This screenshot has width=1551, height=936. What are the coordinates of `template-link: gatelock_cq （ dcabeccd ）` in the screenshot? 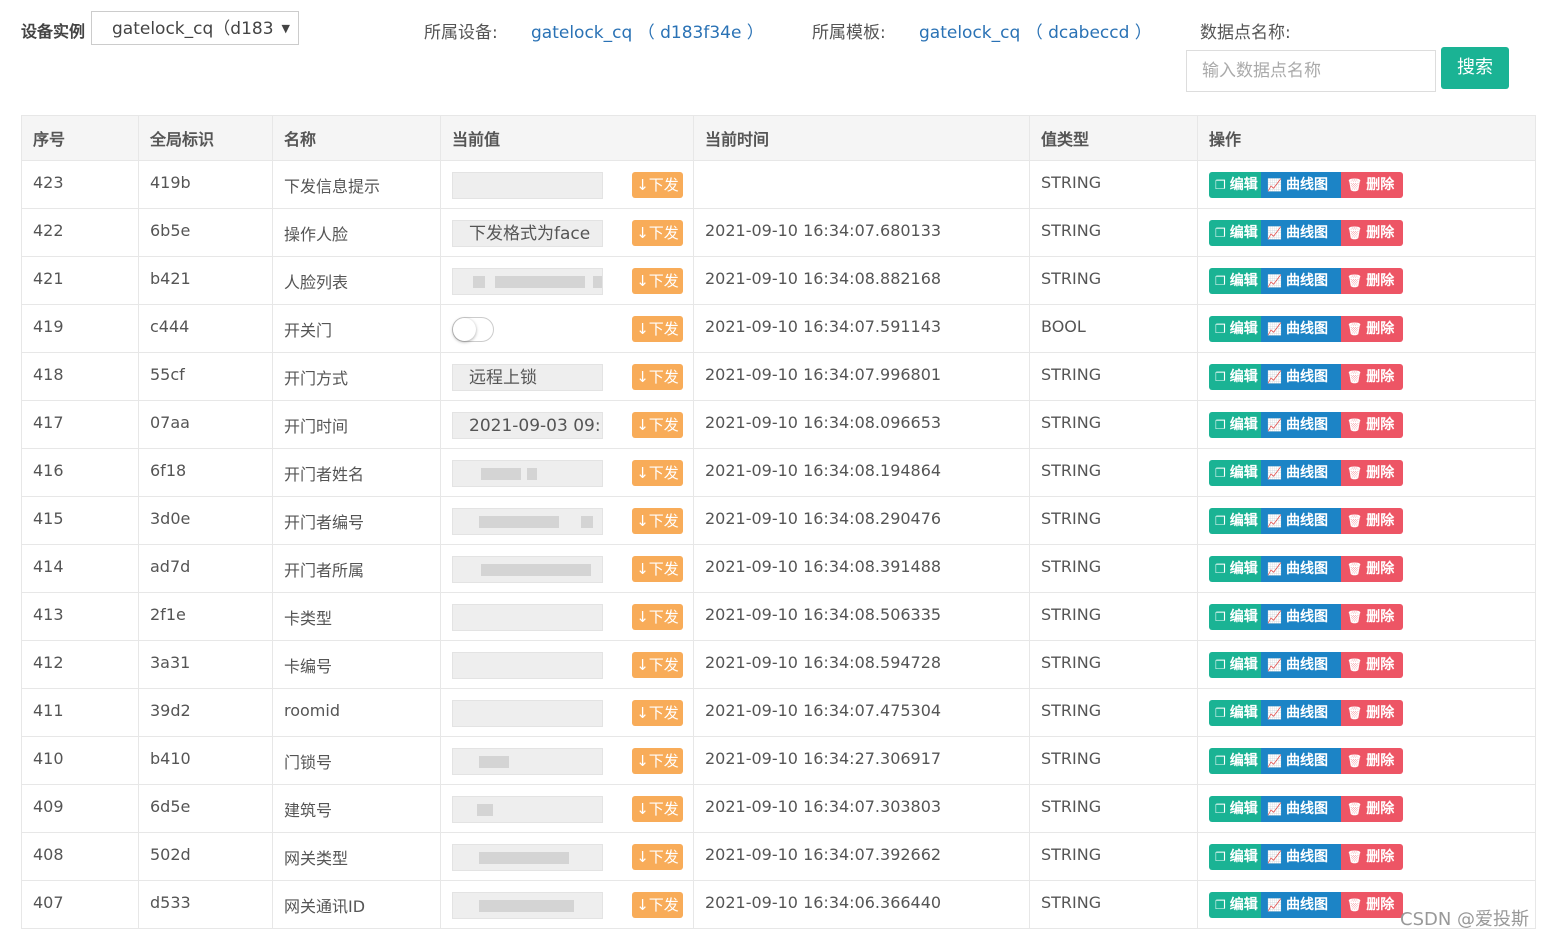 It's located at (1035, 30).